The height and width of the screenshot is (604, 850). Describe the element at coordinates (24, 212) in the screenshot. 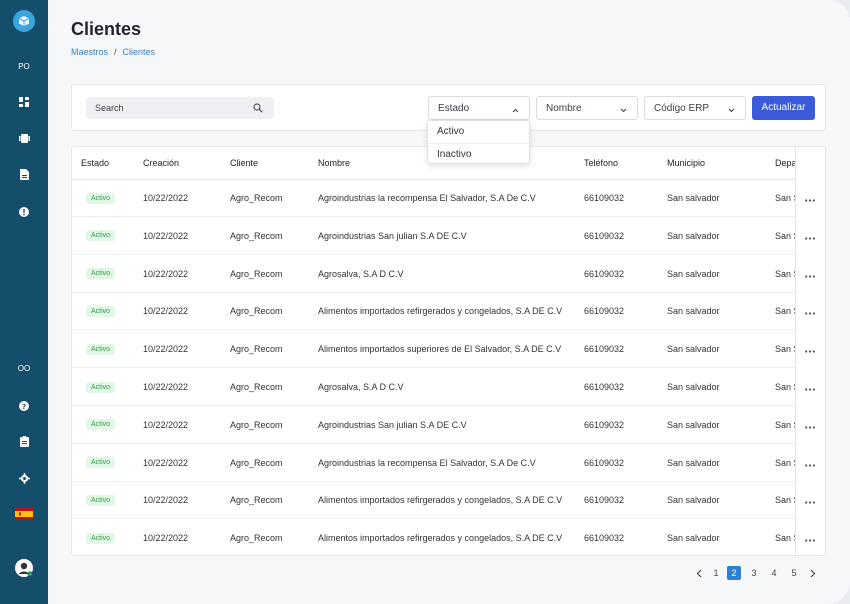

I see `alert-icon` at that location.